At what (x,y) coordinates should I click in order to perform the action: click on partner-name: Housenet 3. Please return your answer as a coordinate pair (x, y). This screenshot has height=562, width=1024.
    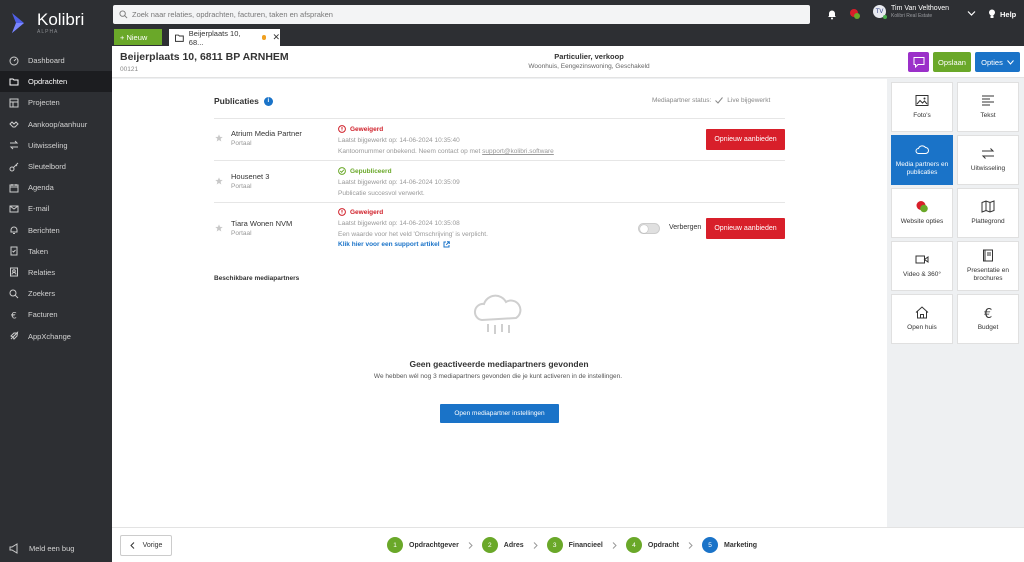
    Looking at the image, I should click on (250, 176).